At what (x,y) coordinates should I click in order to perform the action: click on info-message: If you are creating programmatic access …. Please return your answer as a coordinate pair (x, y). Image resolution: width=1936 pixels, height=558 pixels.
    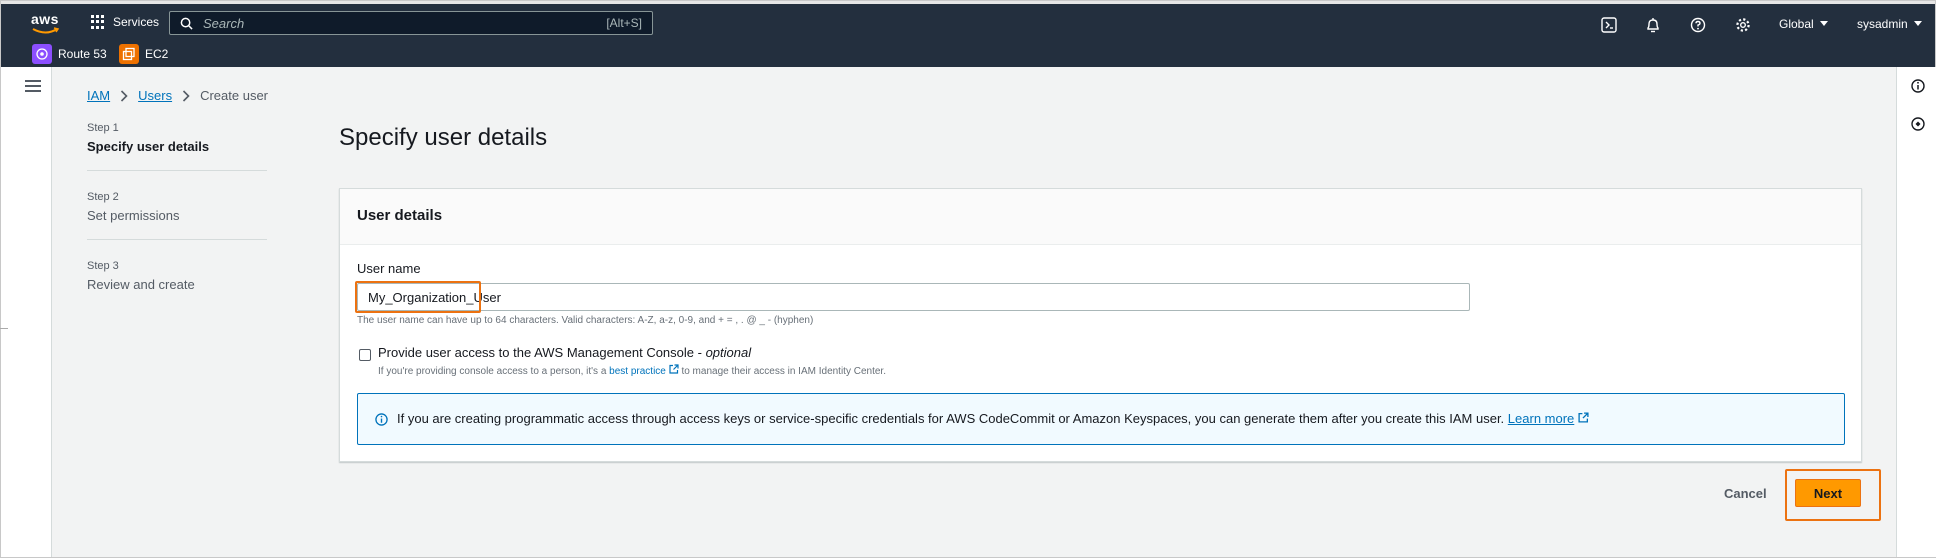
    Looking at the image, I should click on (951, 418).